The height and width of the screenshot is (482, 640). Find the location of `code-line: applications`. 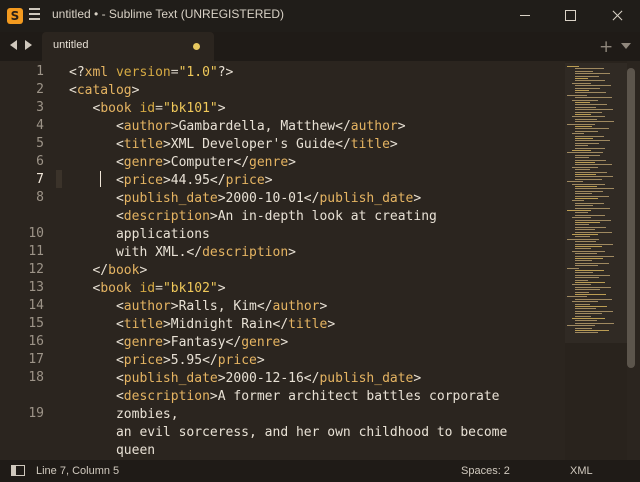

code-line: applications is located at coordinates (139, 235).